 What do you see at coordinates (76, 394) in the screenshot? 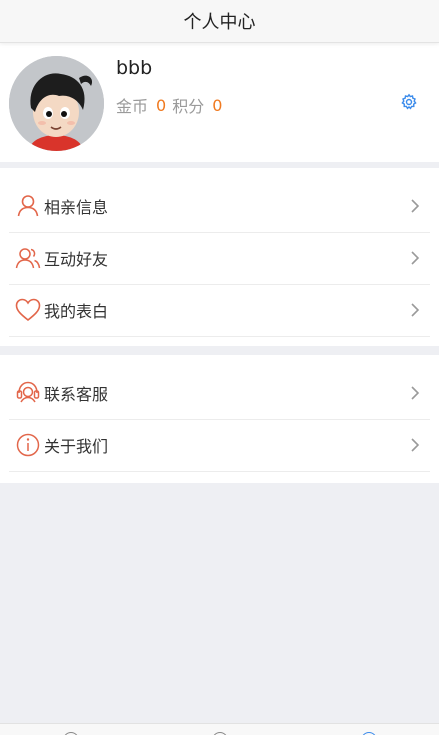
I see `menu-item-label: 联系客服` at bounding box center [76, 394].